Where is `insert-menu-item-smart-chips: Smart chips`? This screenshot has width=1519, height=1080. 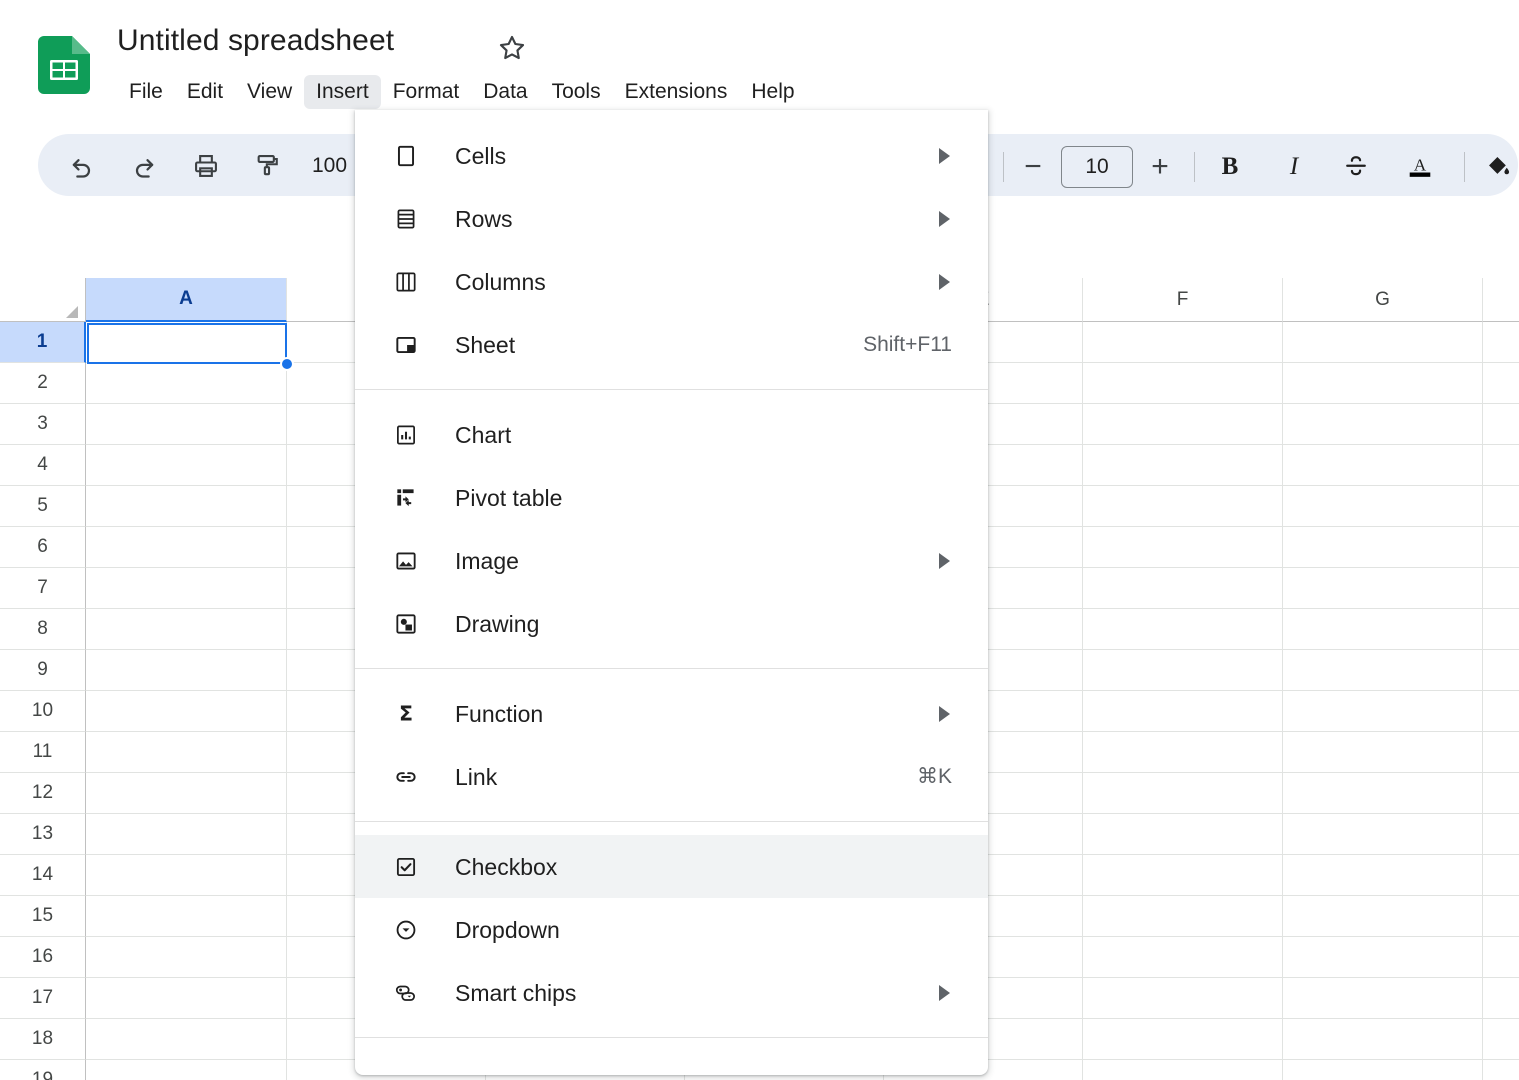 insert-menu-item-smart-chips: Smart chips is located at coordinates (671, 992).